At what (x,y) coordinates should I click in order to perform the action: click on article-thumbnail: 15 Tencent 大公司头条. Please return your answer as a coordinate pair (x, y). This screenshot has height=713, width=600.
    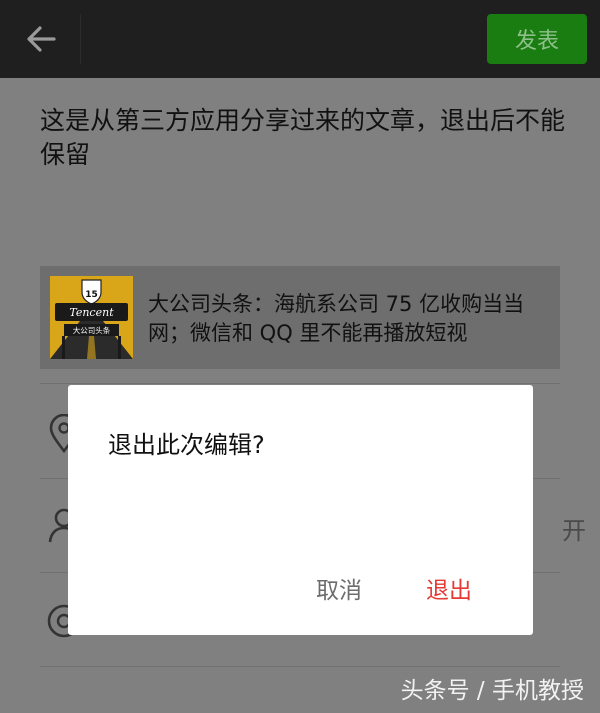
    Looking at the image, I should click on (91, 317).